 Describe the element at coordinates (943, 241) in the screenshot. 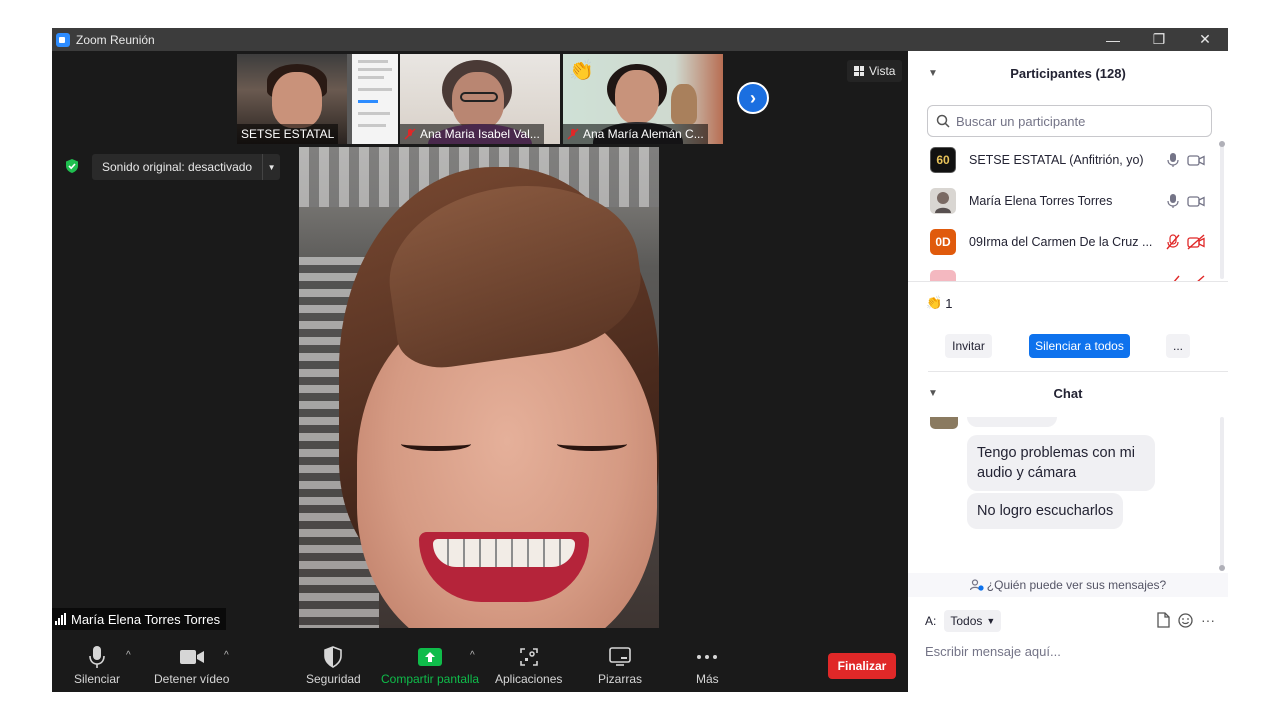

I see `avatar: 0D` at that location.